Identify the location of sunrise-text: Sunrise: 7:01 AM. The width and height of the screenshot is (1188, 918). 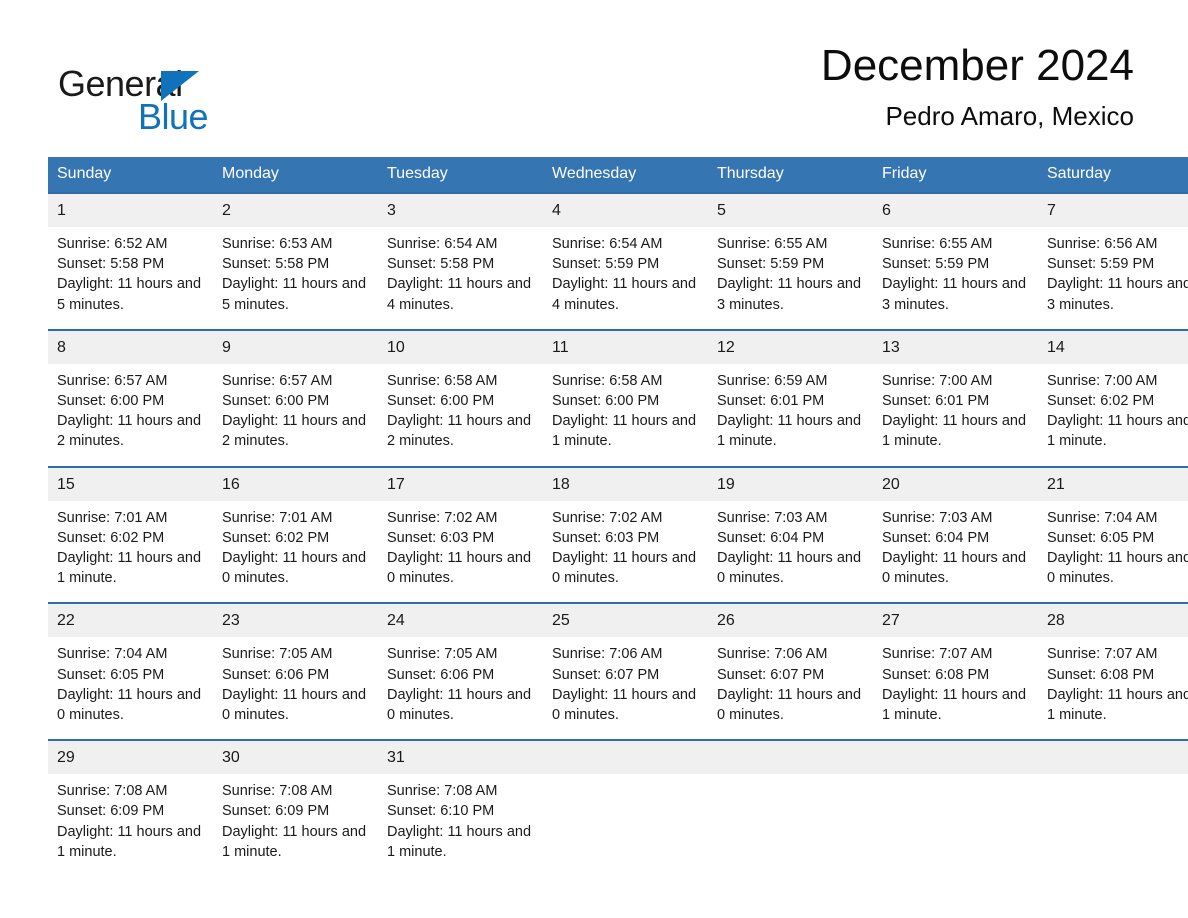
(277, 517).